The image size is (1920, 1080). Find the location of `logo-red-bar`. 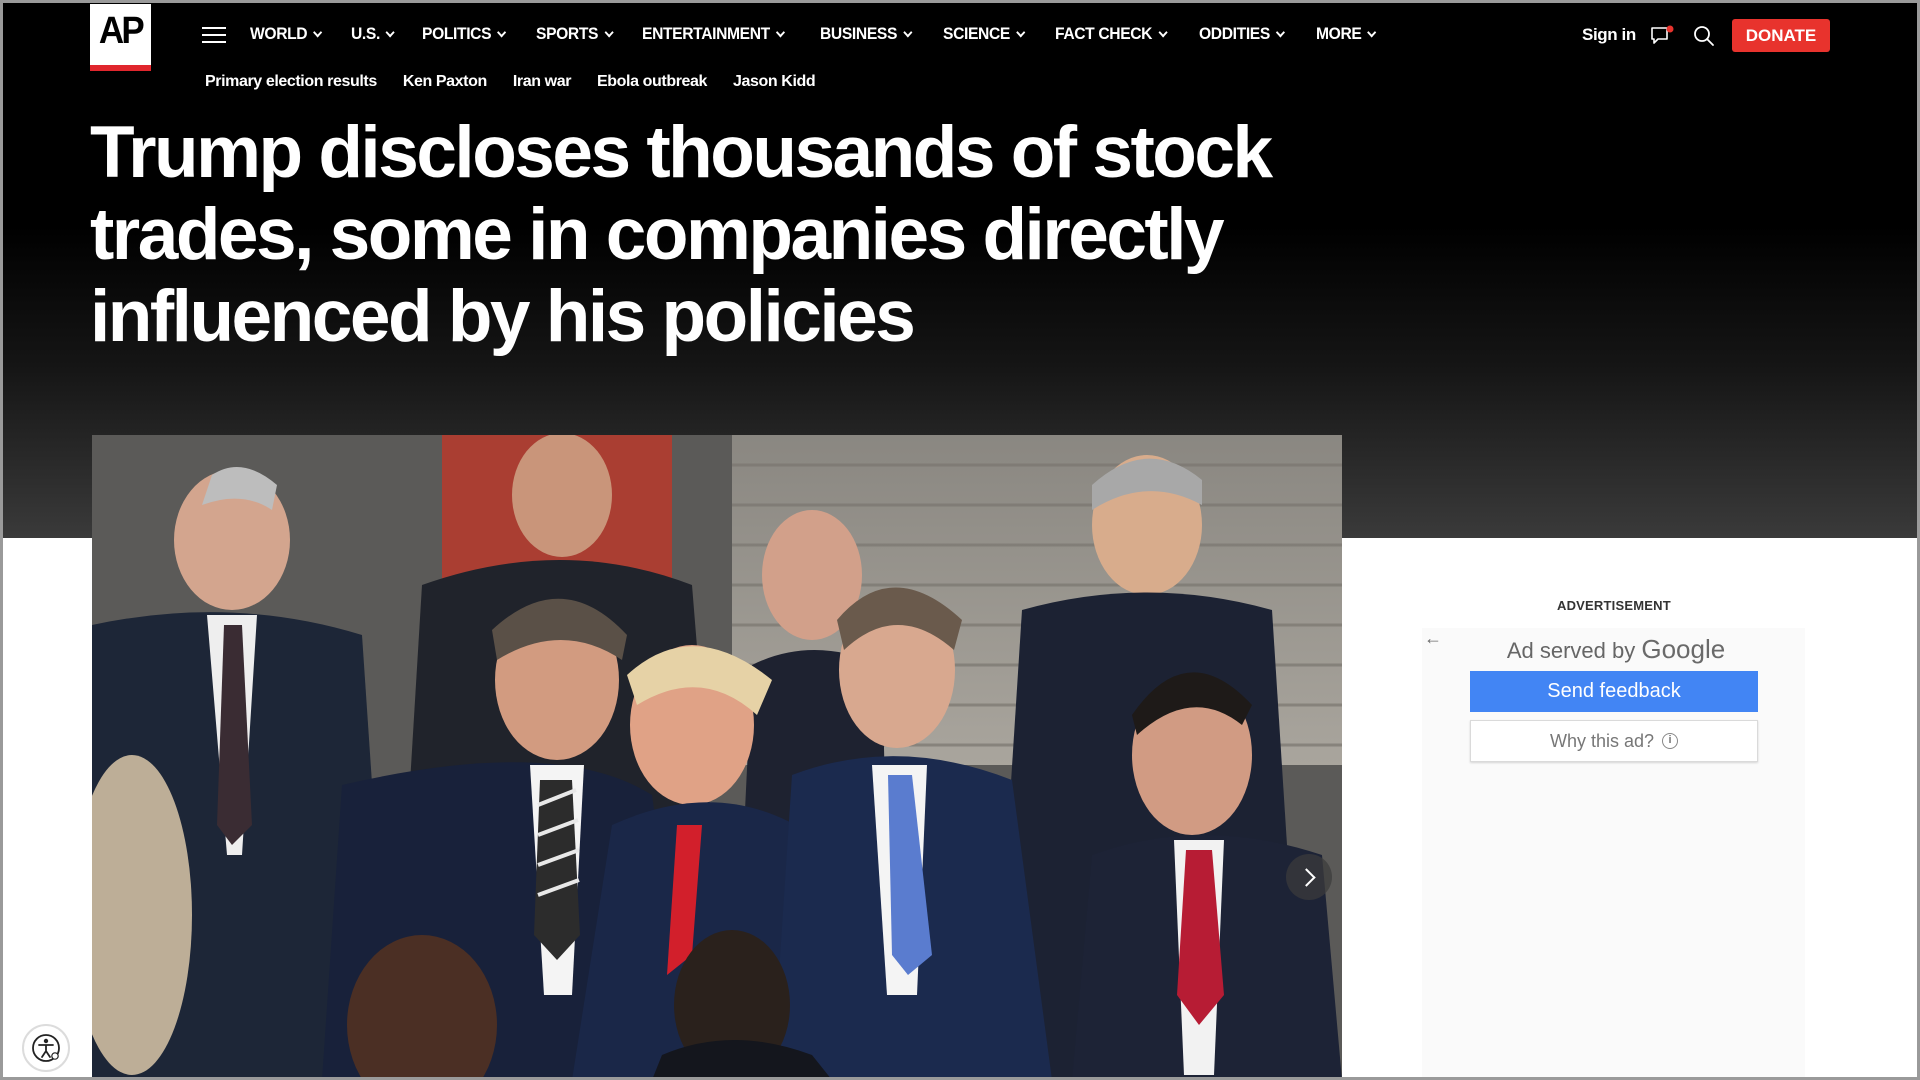

logo-red-bar is located at coordinates (120, 68).